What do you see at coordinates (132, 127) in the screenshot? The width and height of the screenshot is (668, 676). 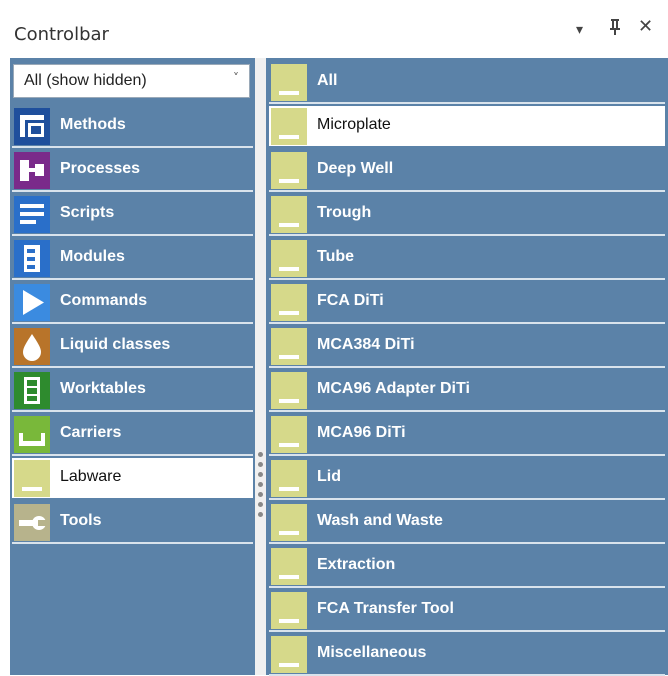 I see `category-item-methods: Methods` at bounding box center [132, 127].